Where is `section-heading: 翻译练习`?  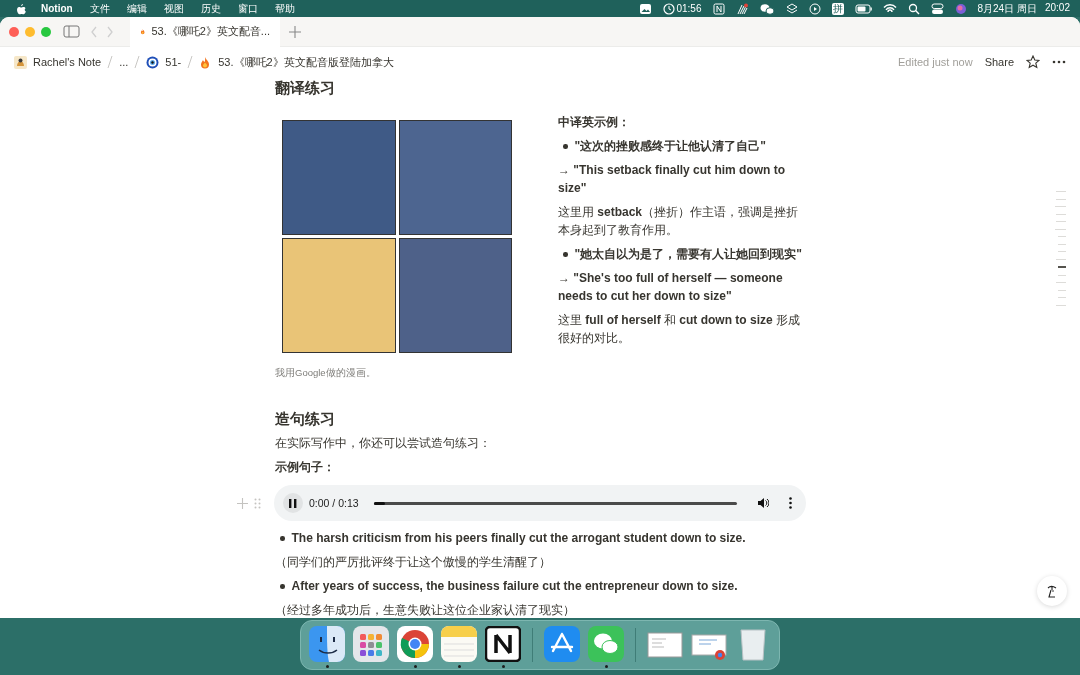
section-heading: 翻译练习 is located at coordinates (305, 88).